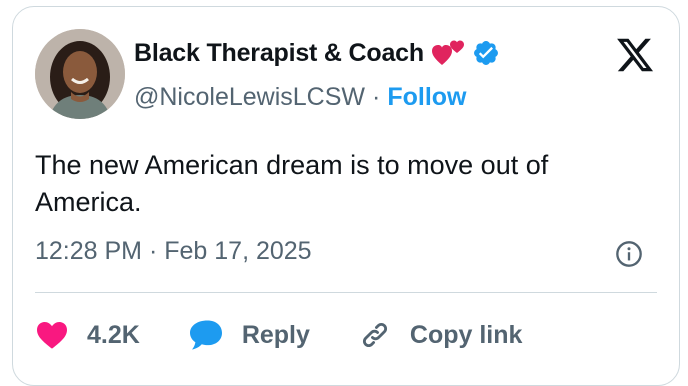 The height and width of the screenshot is (386, 688). I want to click on follow-button: Follow, so click(426, 97).